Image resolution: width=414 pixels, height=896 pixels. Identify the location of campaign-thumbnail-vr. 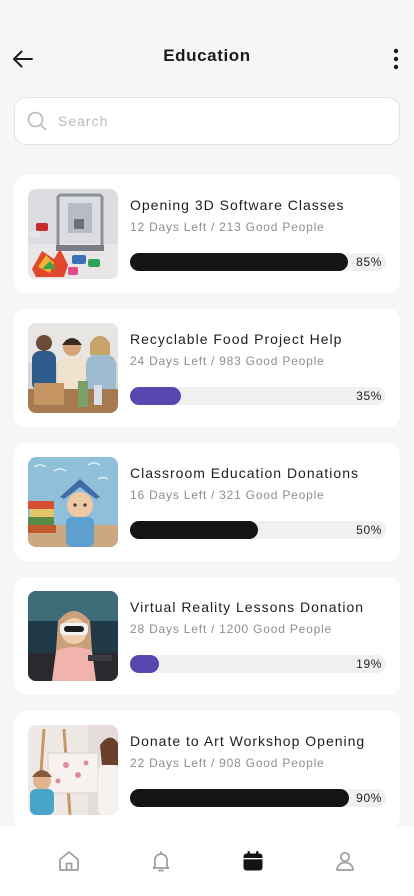
(73, 636).